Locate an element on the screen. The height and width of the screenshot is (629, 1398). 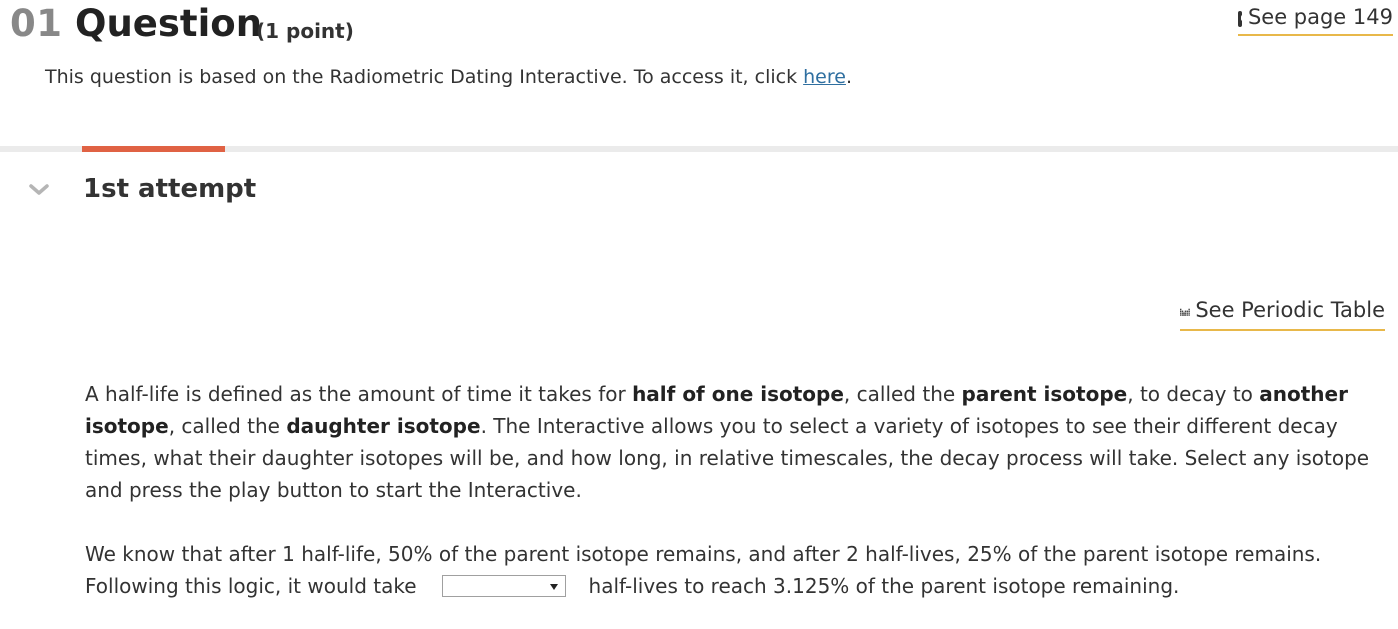
question-points: (1 point) is located at coordinates (305, 31).